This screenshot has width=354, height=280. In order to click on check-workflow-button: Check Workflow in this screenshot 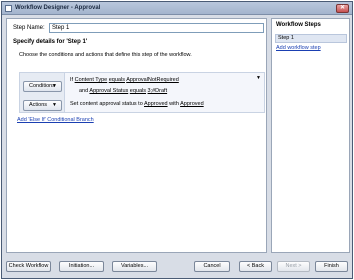, I will do `click(28, 266)`.